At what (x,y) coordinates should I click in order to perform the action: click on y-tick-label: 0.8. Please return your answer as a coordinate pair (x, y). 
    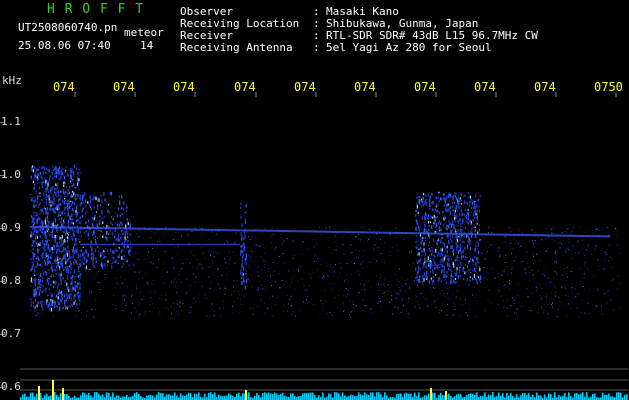
    Looking at the image, I should click on (11, 281).